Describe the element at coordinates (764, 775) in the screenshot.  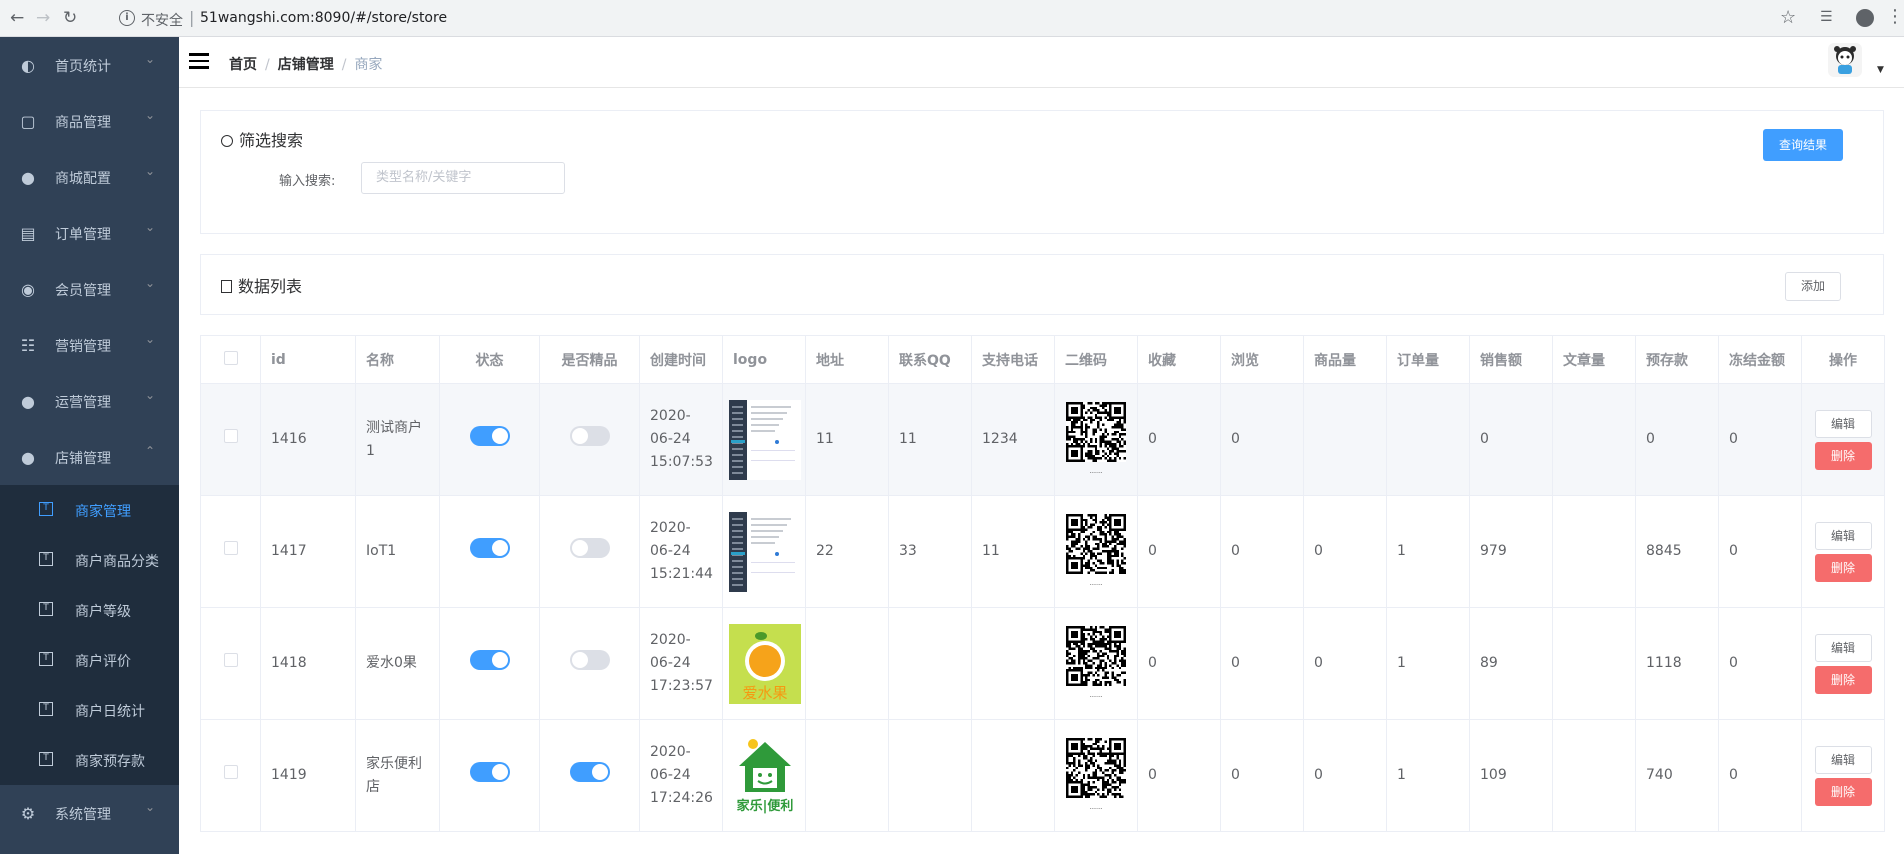
I see `cell-logo: 家乐|便利` at that location.